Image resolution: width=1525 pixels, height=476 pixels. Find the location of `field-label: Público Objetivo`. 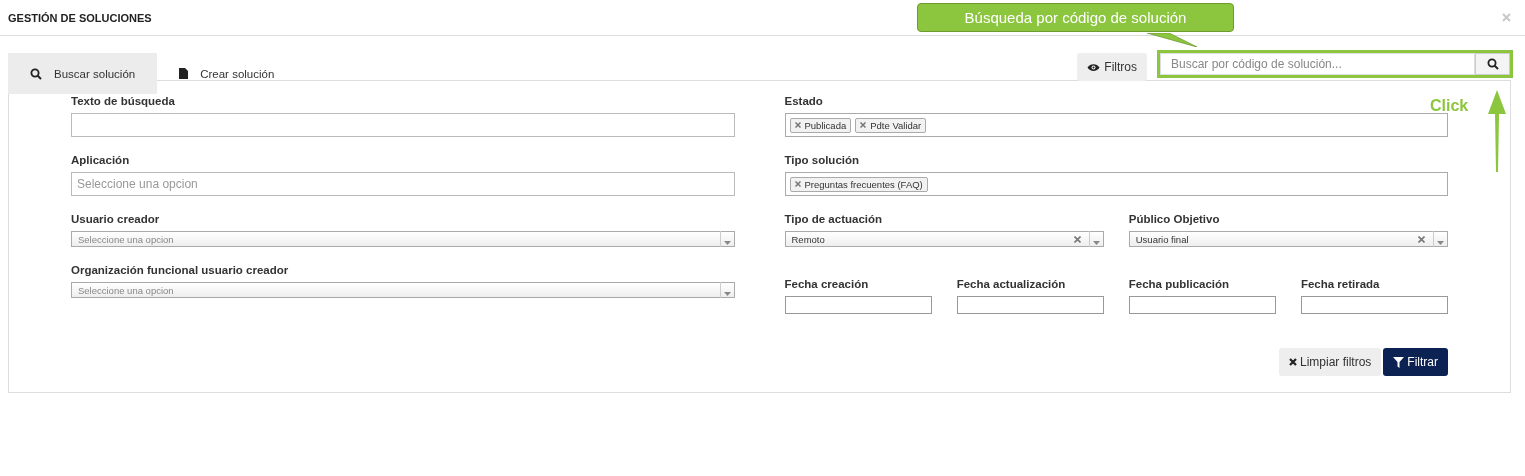

field-label: Público Objetivo is located at coordinates (1174, 219).